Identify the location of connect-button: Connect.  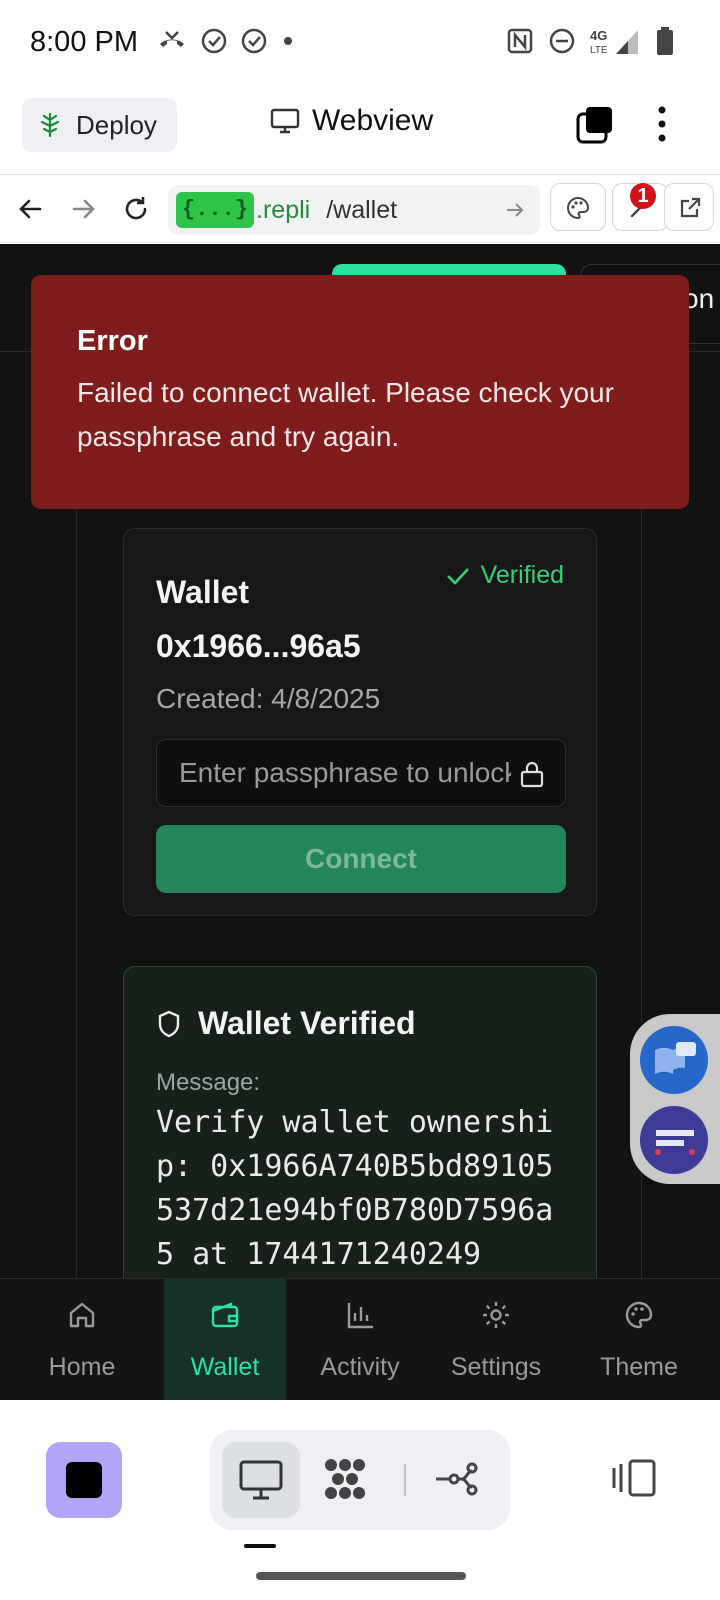
(361, 859).